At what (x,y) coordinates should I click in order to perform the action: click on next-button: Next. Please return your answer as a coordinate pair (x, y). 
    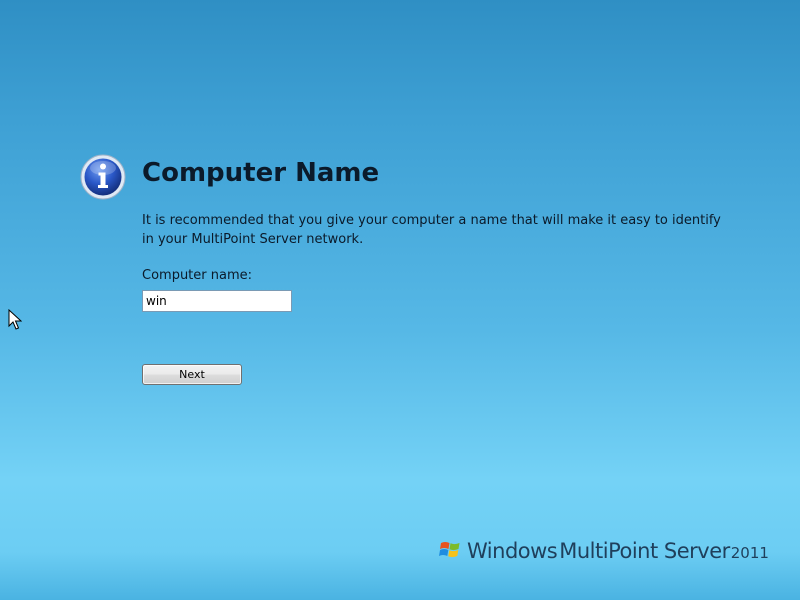
    Looking at the image, I should click on (192, 374).